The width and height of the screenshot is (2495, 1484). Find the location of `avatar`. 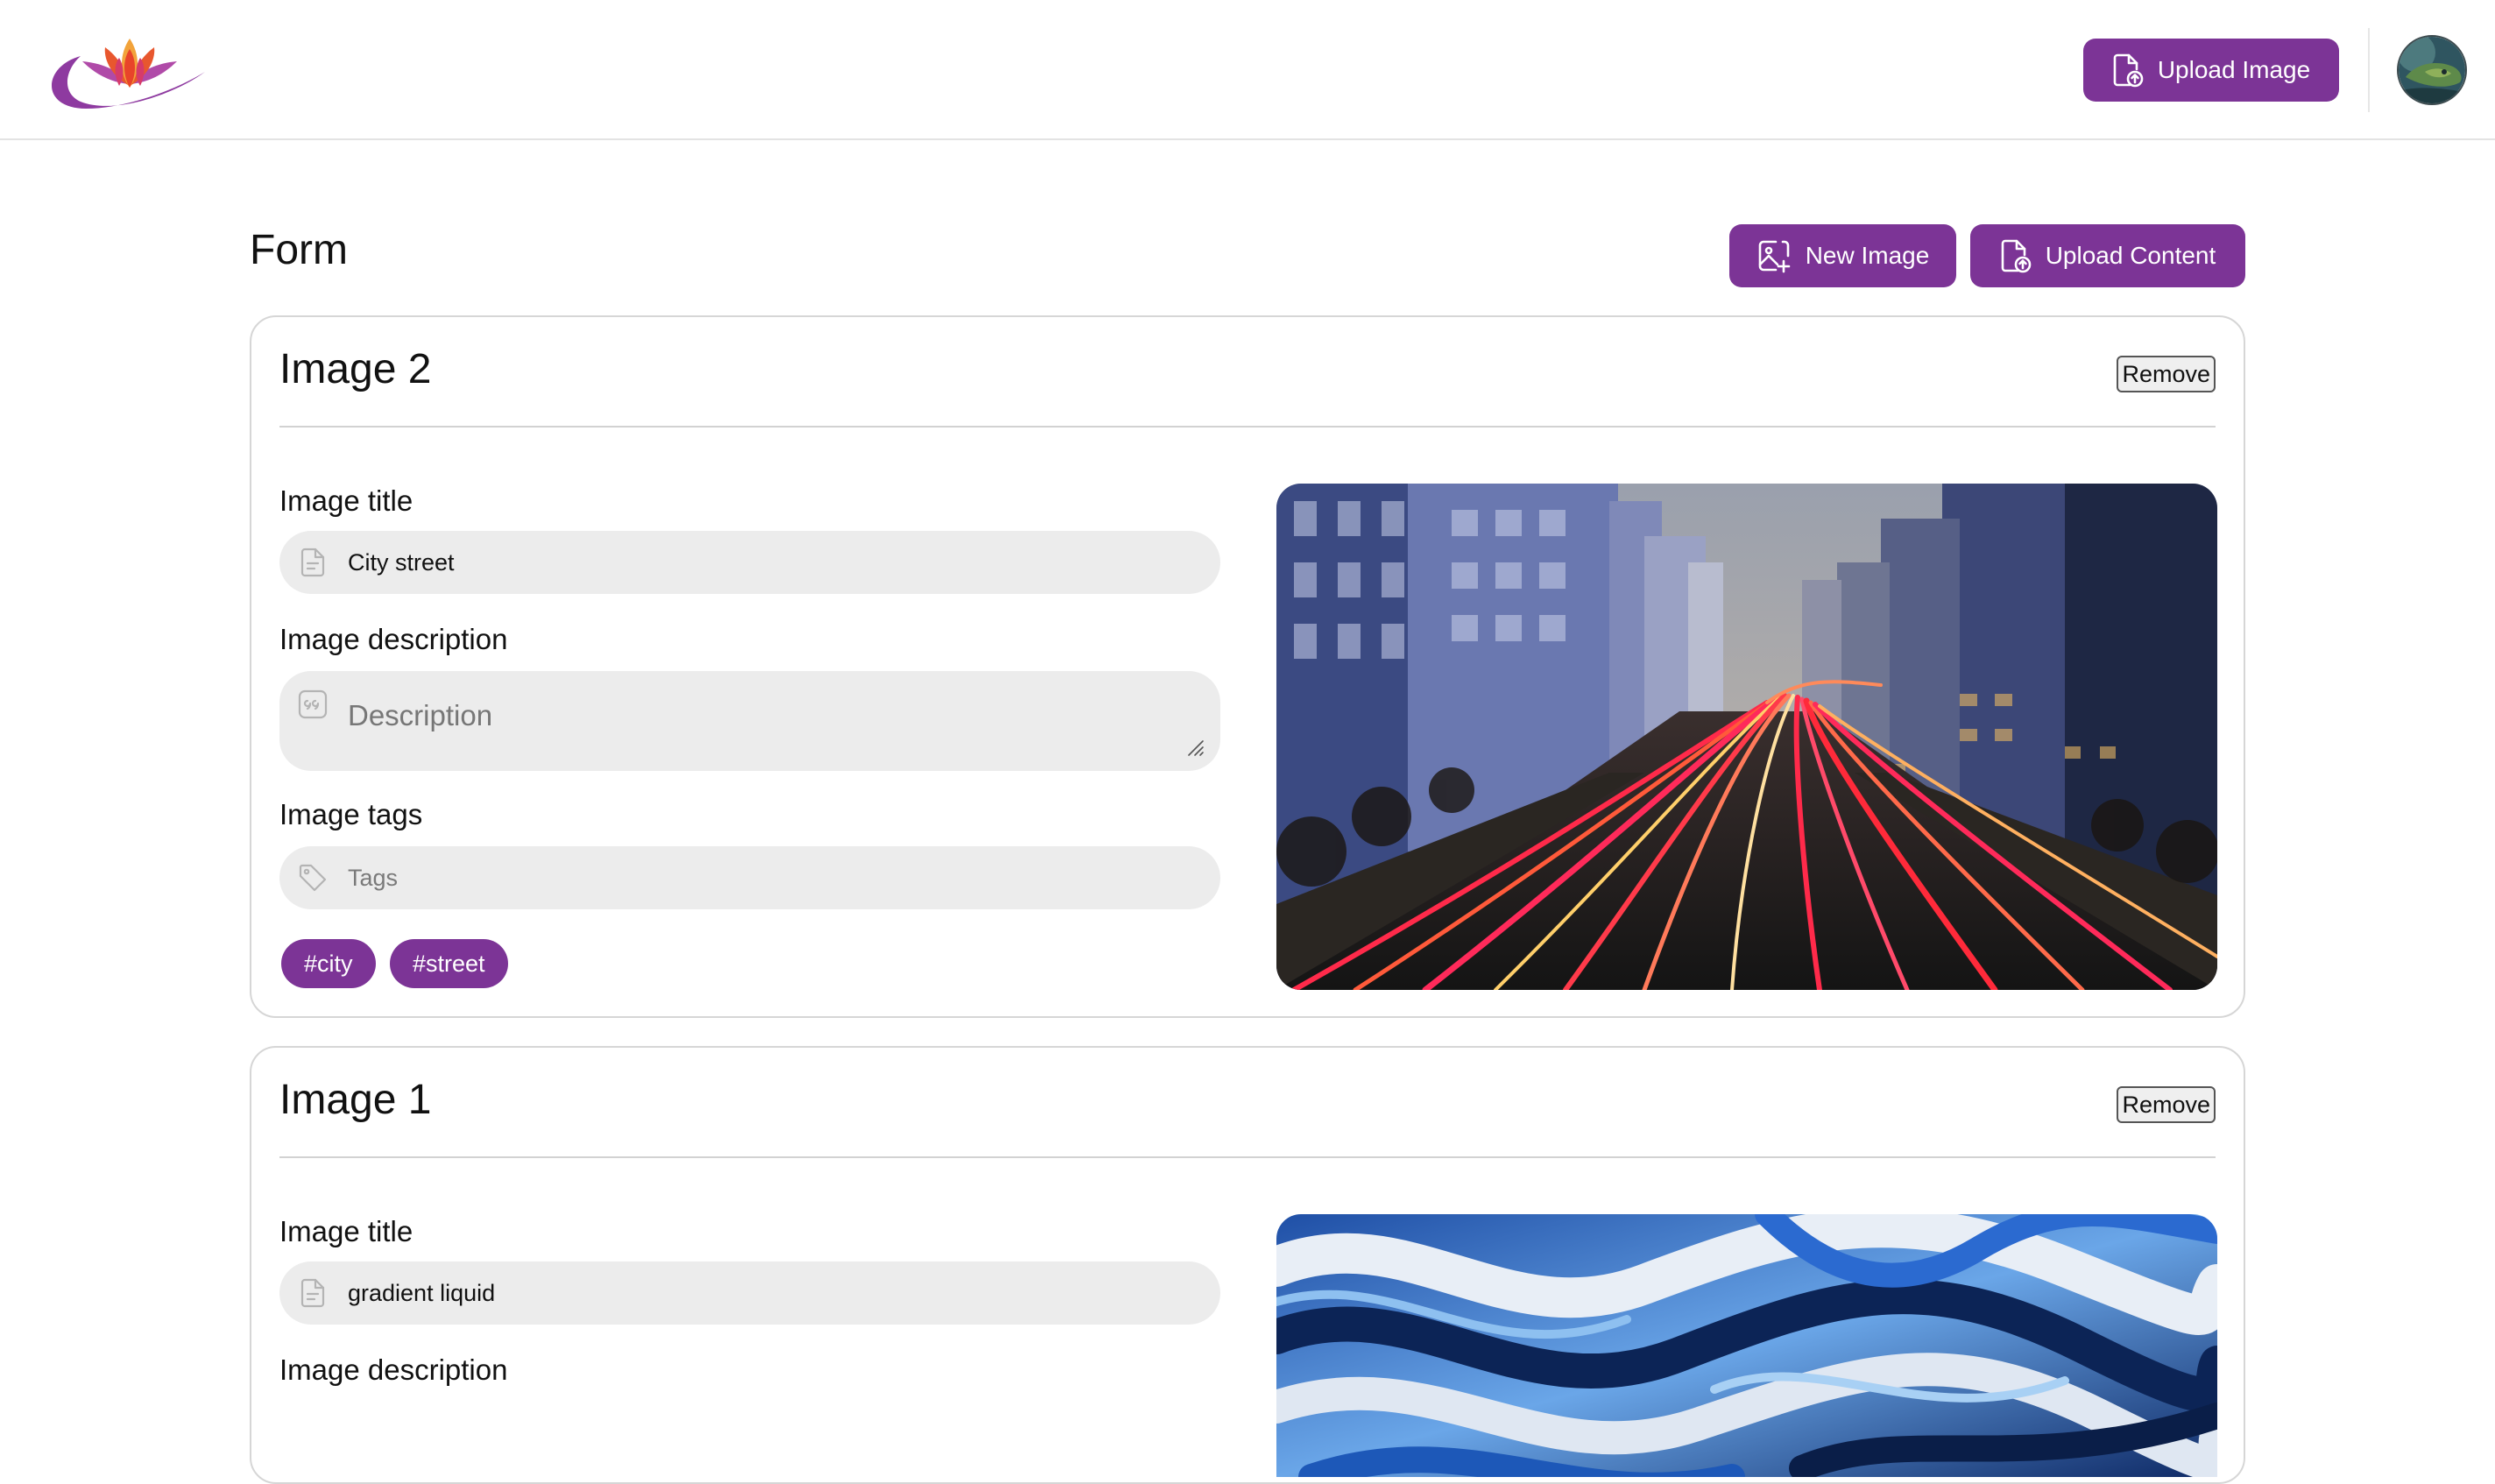

avatar is located at coordinates (2432, 70).